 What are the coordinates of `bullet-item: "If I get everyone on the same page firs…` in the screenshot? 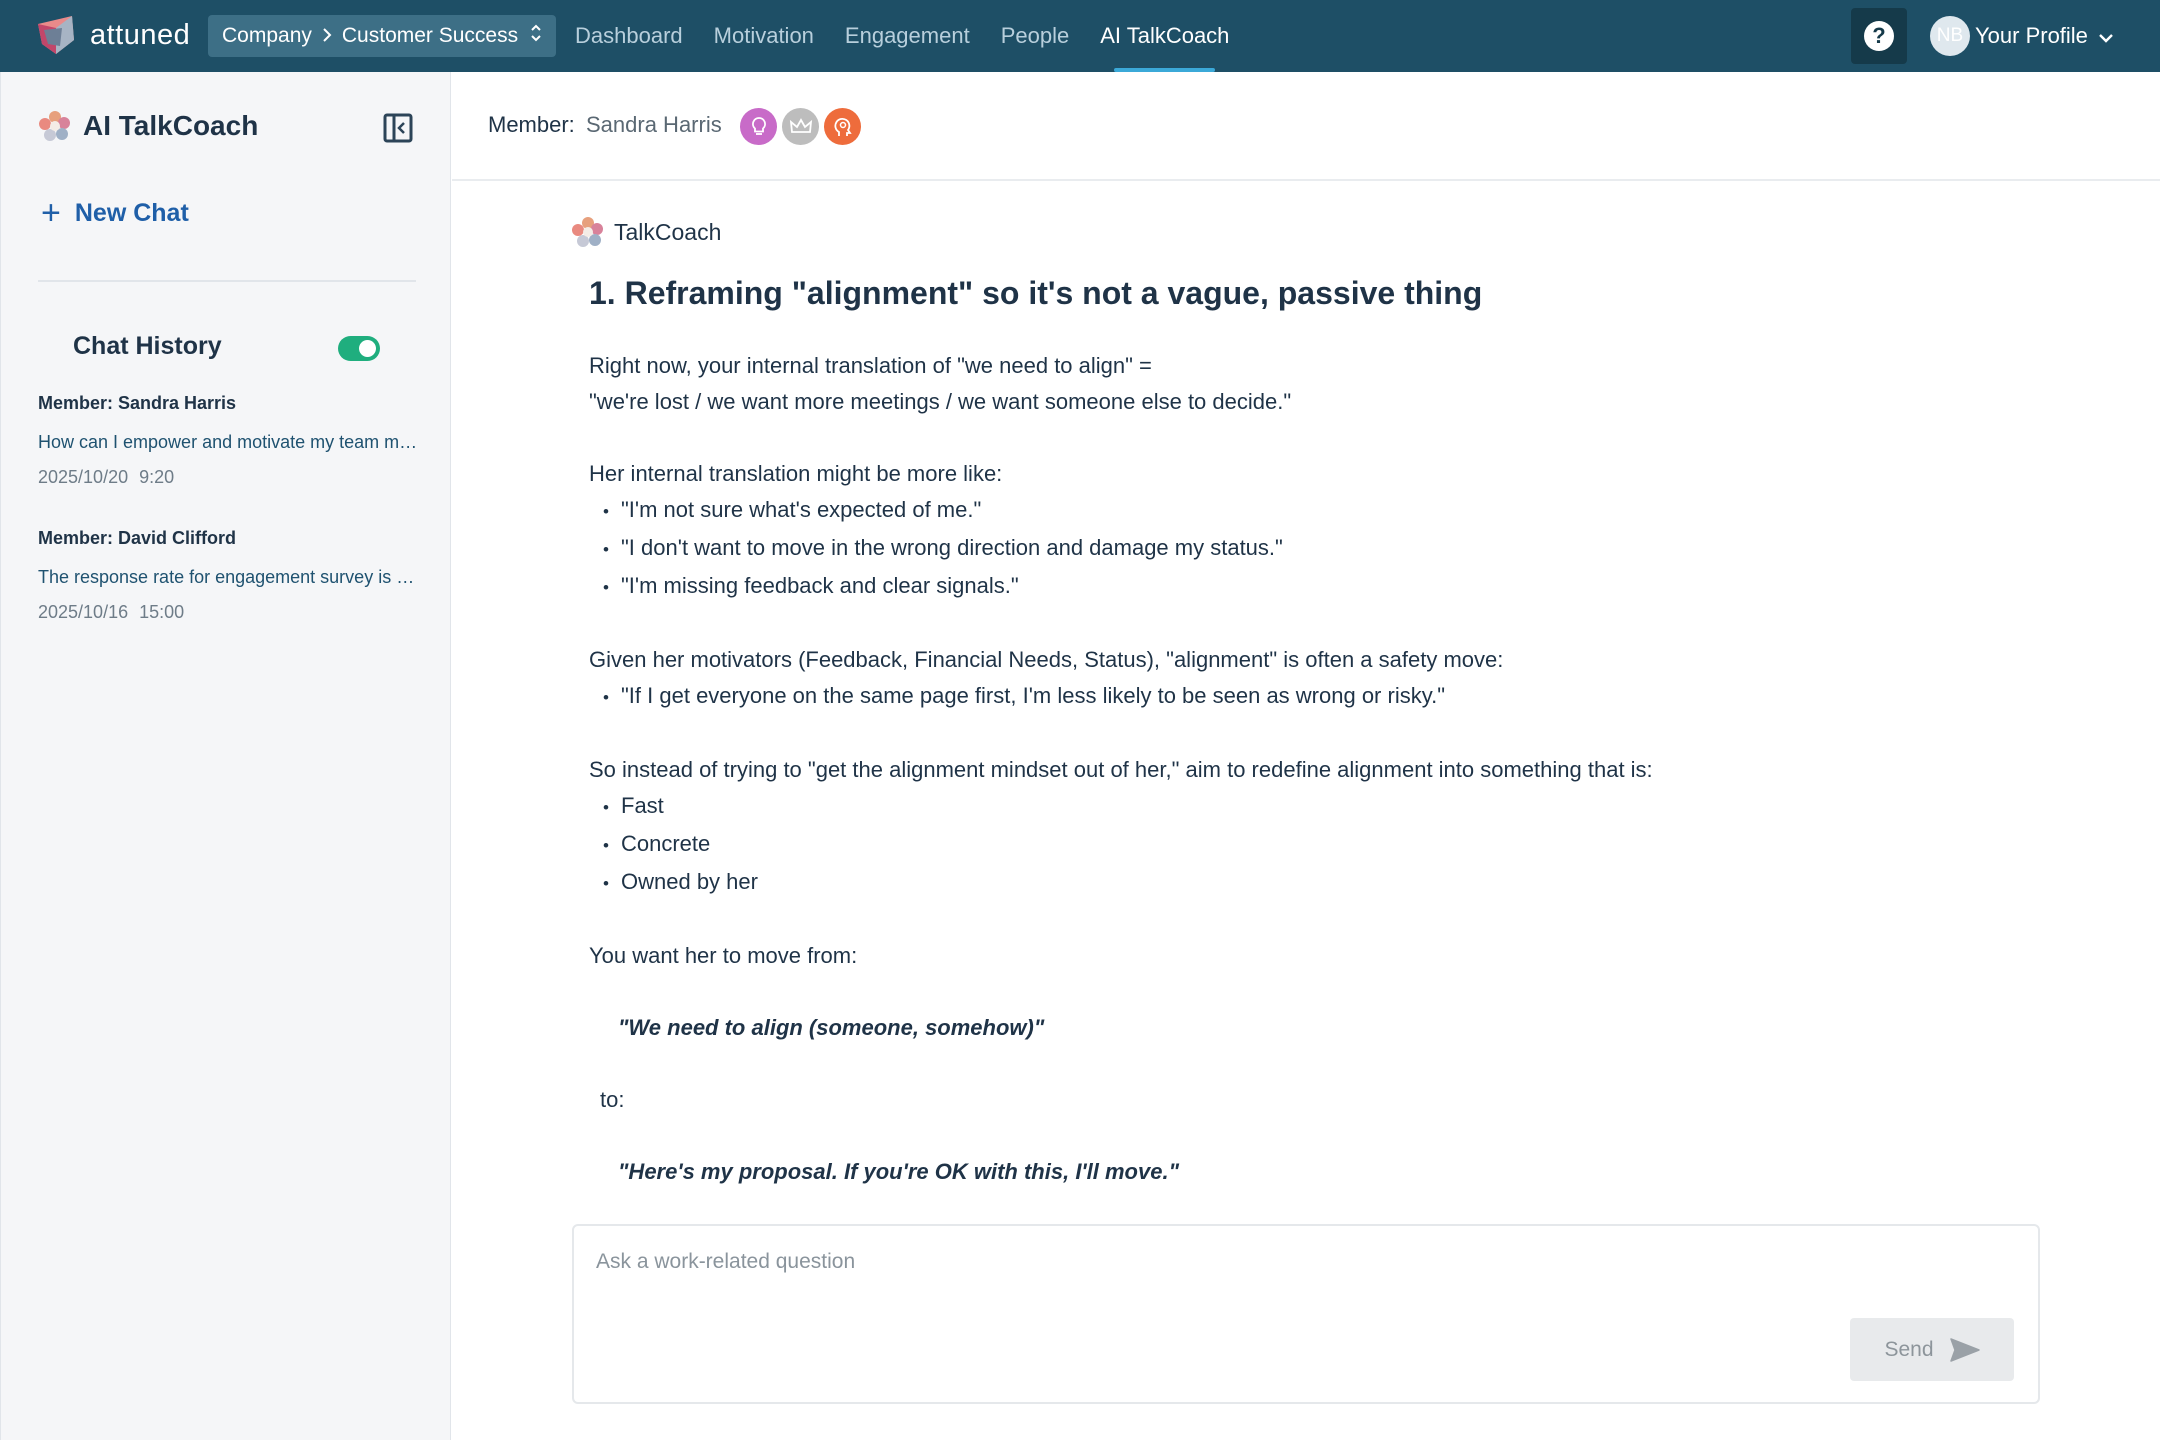 It's located at (1289, 697).